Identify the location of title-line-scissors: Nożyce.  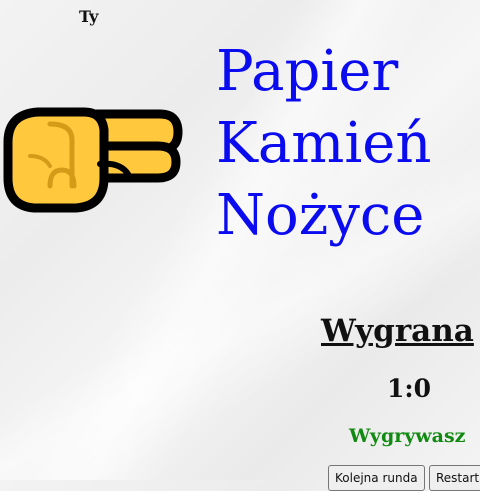
(320, 215).